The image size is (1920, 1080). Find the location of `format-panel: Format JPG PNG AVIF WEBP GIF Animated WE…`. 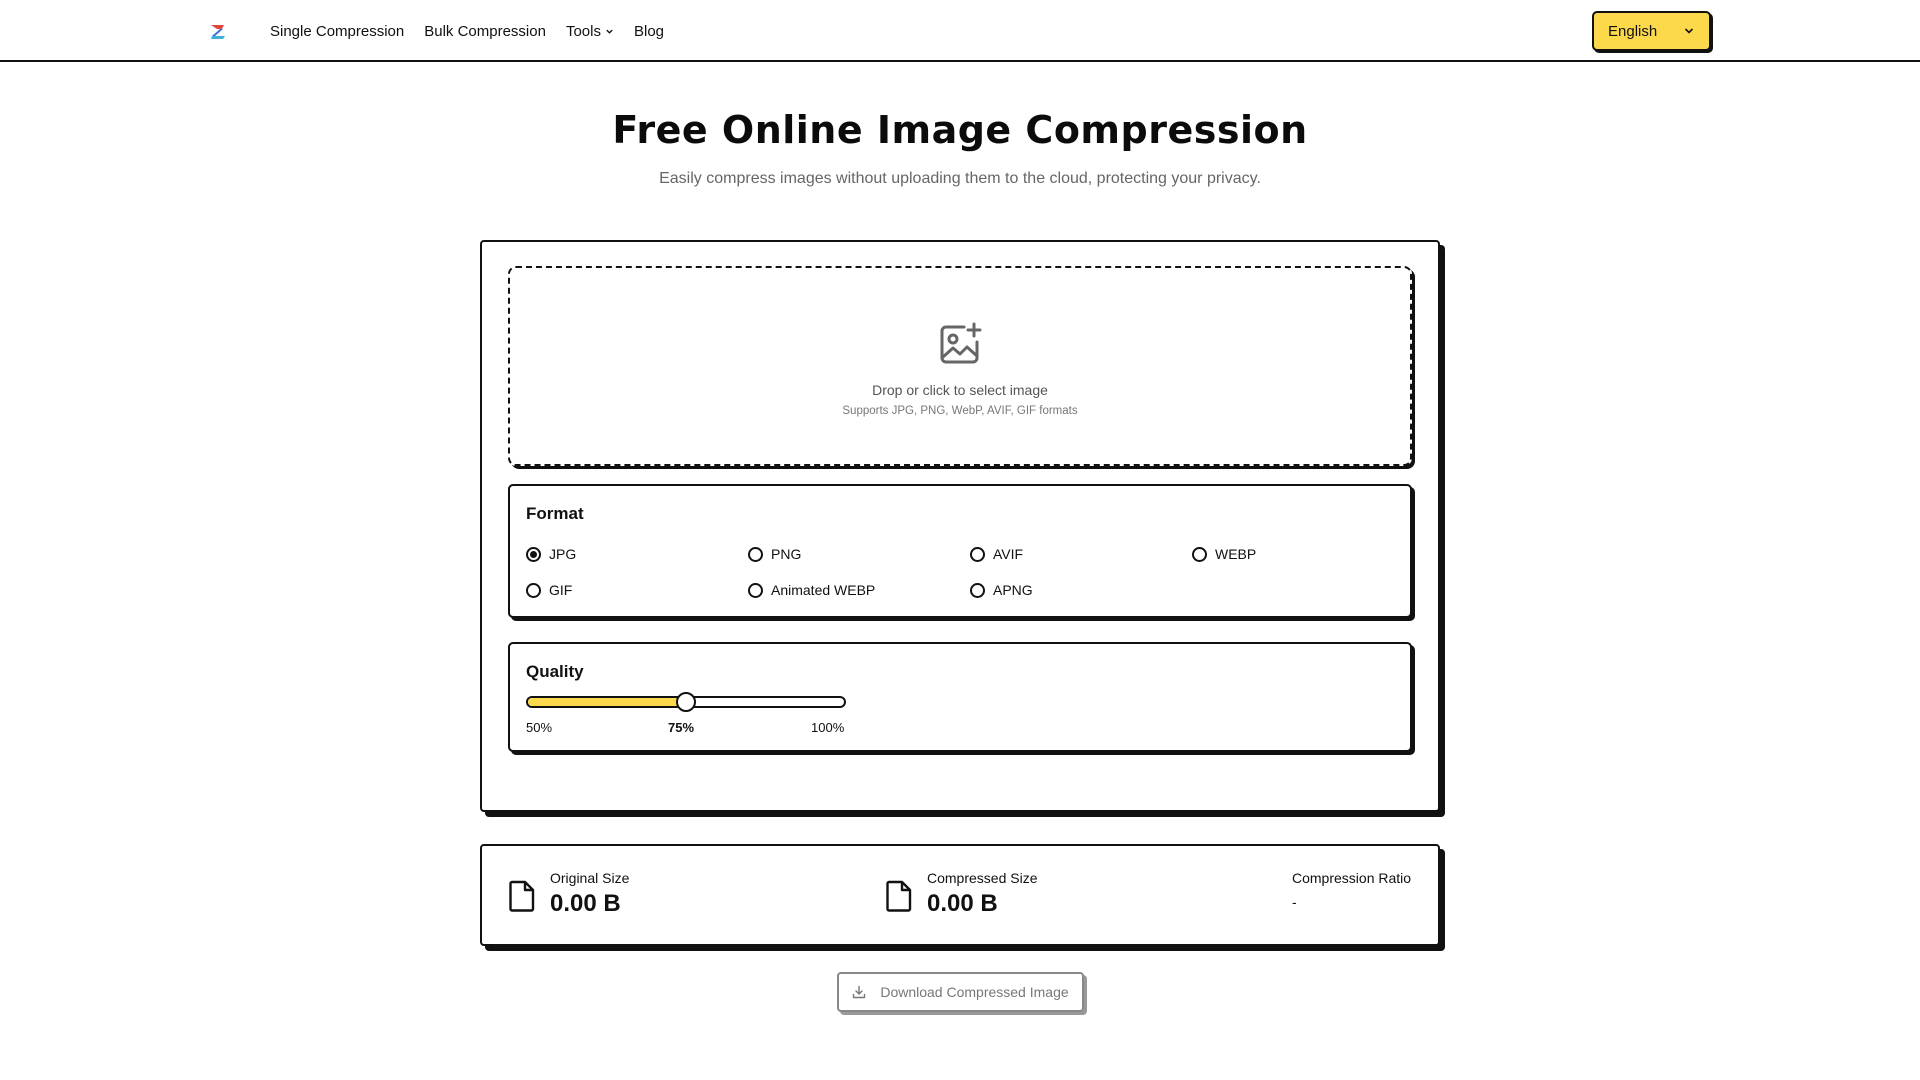

format-panel: Format JPG PNG AVIF WEBP GIF Animated WE… is located at coordinates (960, 551).